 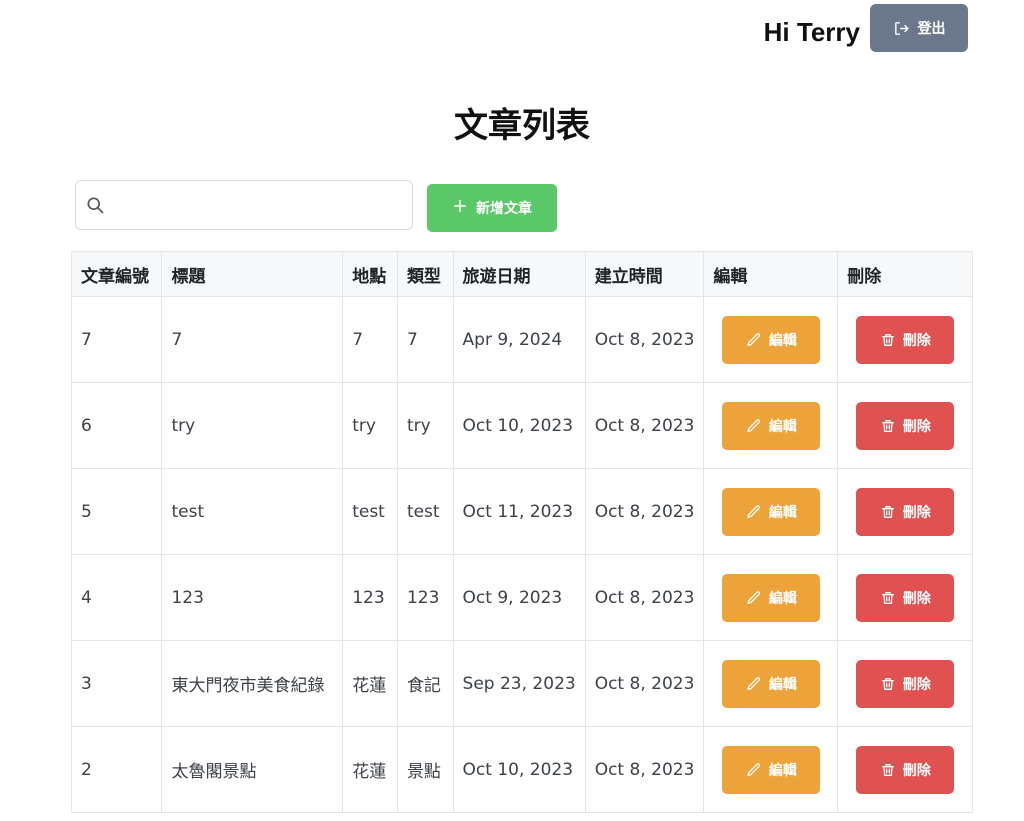 What do you see at coordinates (116, 683) in the screenshot?
I see `cell-id: 3` at bounding box center [116, 683].